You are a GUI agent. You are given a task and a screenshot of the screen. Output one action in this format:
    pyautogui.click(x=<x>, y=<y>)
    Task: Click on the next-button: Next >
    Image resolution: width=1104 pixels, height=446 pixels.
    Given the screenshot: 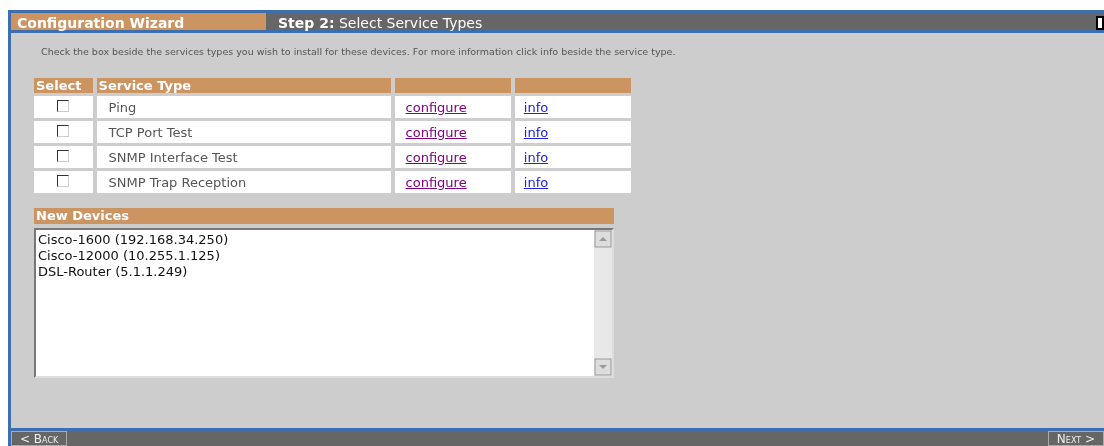 What is the action you would take?
    pyautogui.click(x=1075, y=438)
    